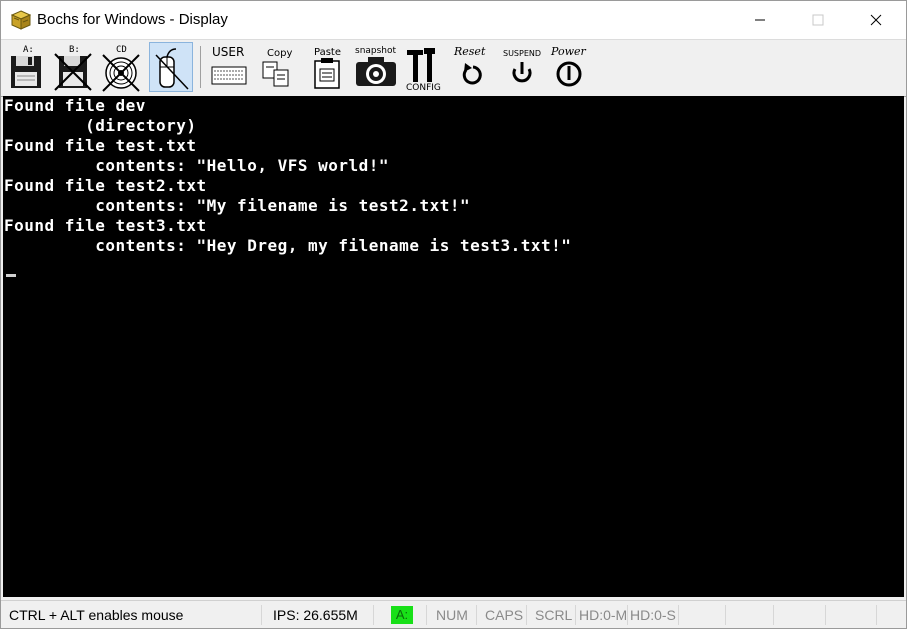 The width and height of the screenshot is (907, 629). I want to click on title-bar: Bochs for Windows - Display, so click(453, 20).